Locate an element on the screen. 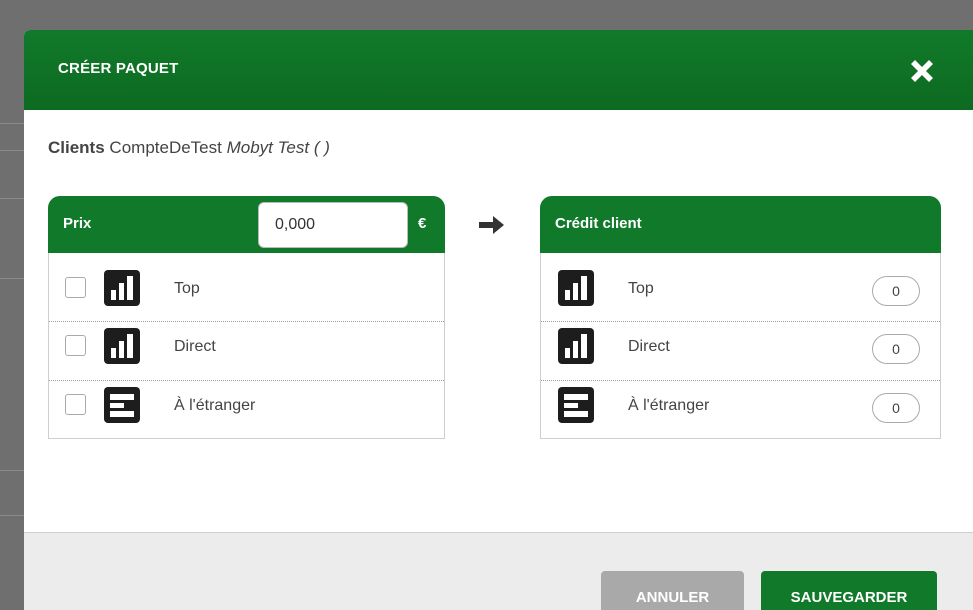  currency-symbol: € is located at coordinates (422, 223).